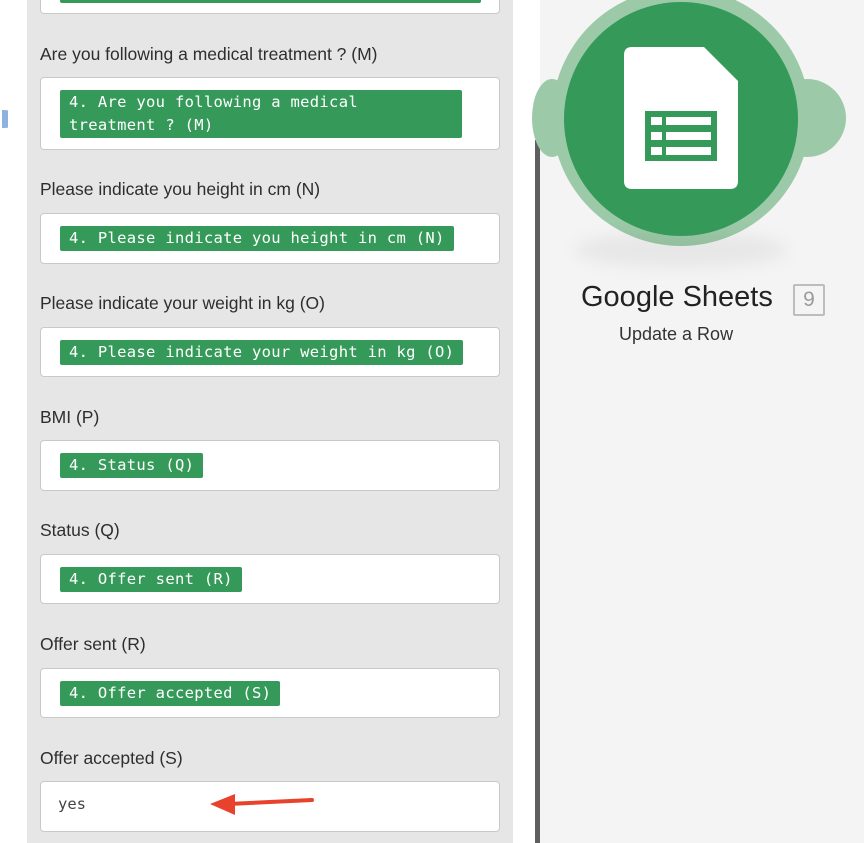 The image size is (864, 843). Describe the element at coordinates (257, 238) in the screenshot. I see `mapped-value-pill: 4. Please indicate you height in cm (N)` at that location.